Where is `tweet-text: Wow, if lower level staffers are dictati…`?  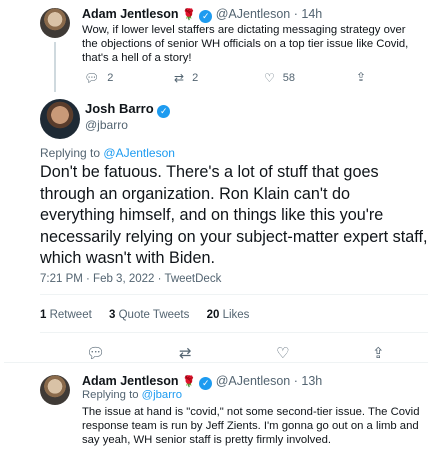 tweet-text: Wow, if lower level staffers are dictati… is located at coordinates (245, 44).